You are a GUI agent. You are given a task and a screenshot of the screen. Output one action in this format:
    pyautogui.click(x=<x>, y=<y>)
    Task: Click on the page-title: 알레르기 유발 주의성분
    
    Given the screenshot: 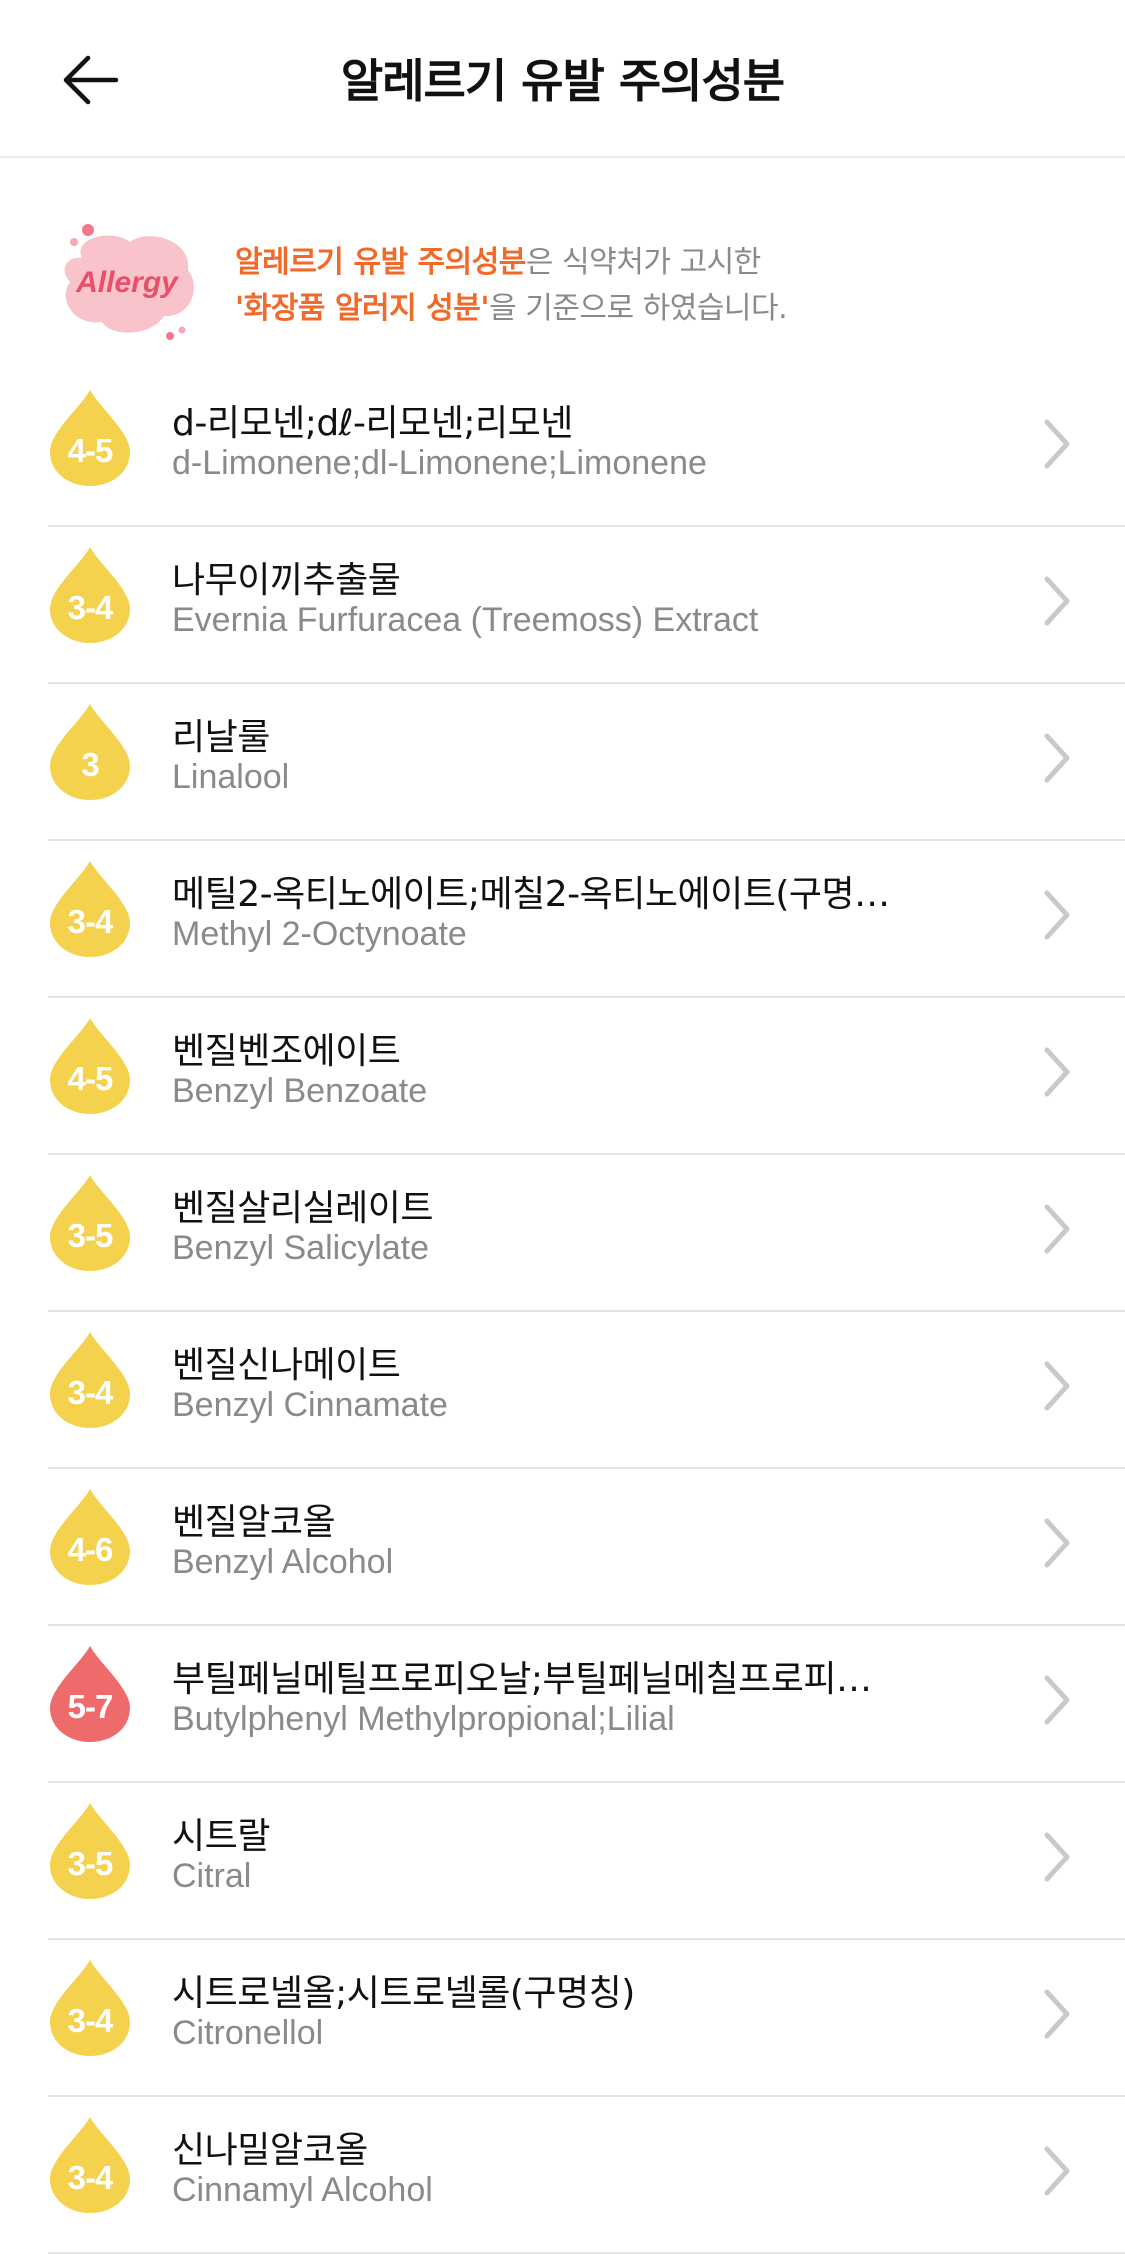 What is the action you would take?
    pyautogui.click(x=562, y=81)
    